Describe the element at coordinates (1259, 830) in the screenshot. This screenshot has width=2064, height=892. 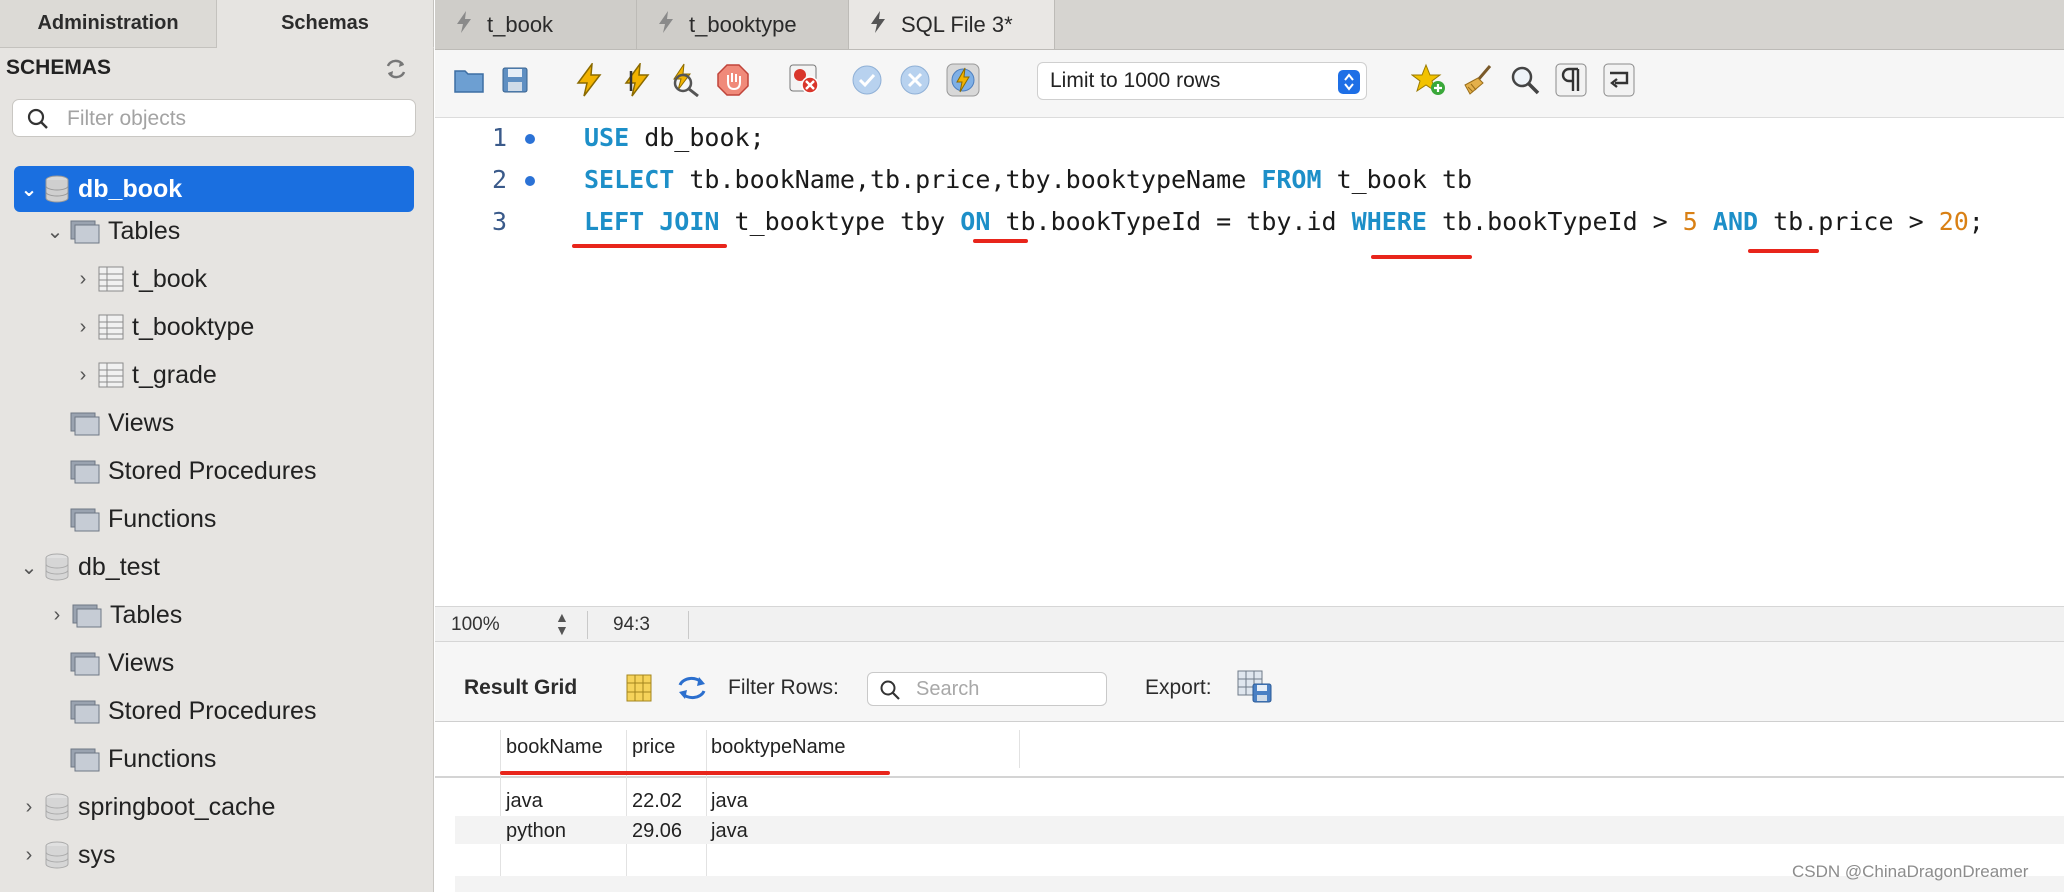
I see `table-row-band` at that location.